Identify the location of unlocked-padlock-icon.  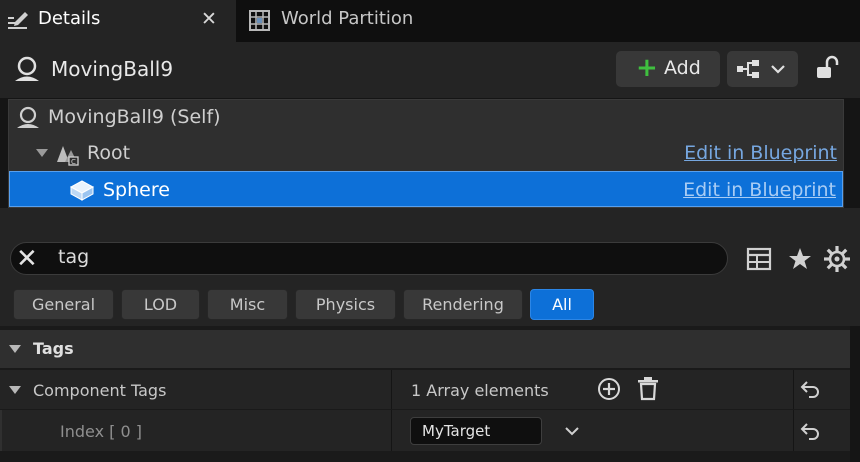
(827, 68).